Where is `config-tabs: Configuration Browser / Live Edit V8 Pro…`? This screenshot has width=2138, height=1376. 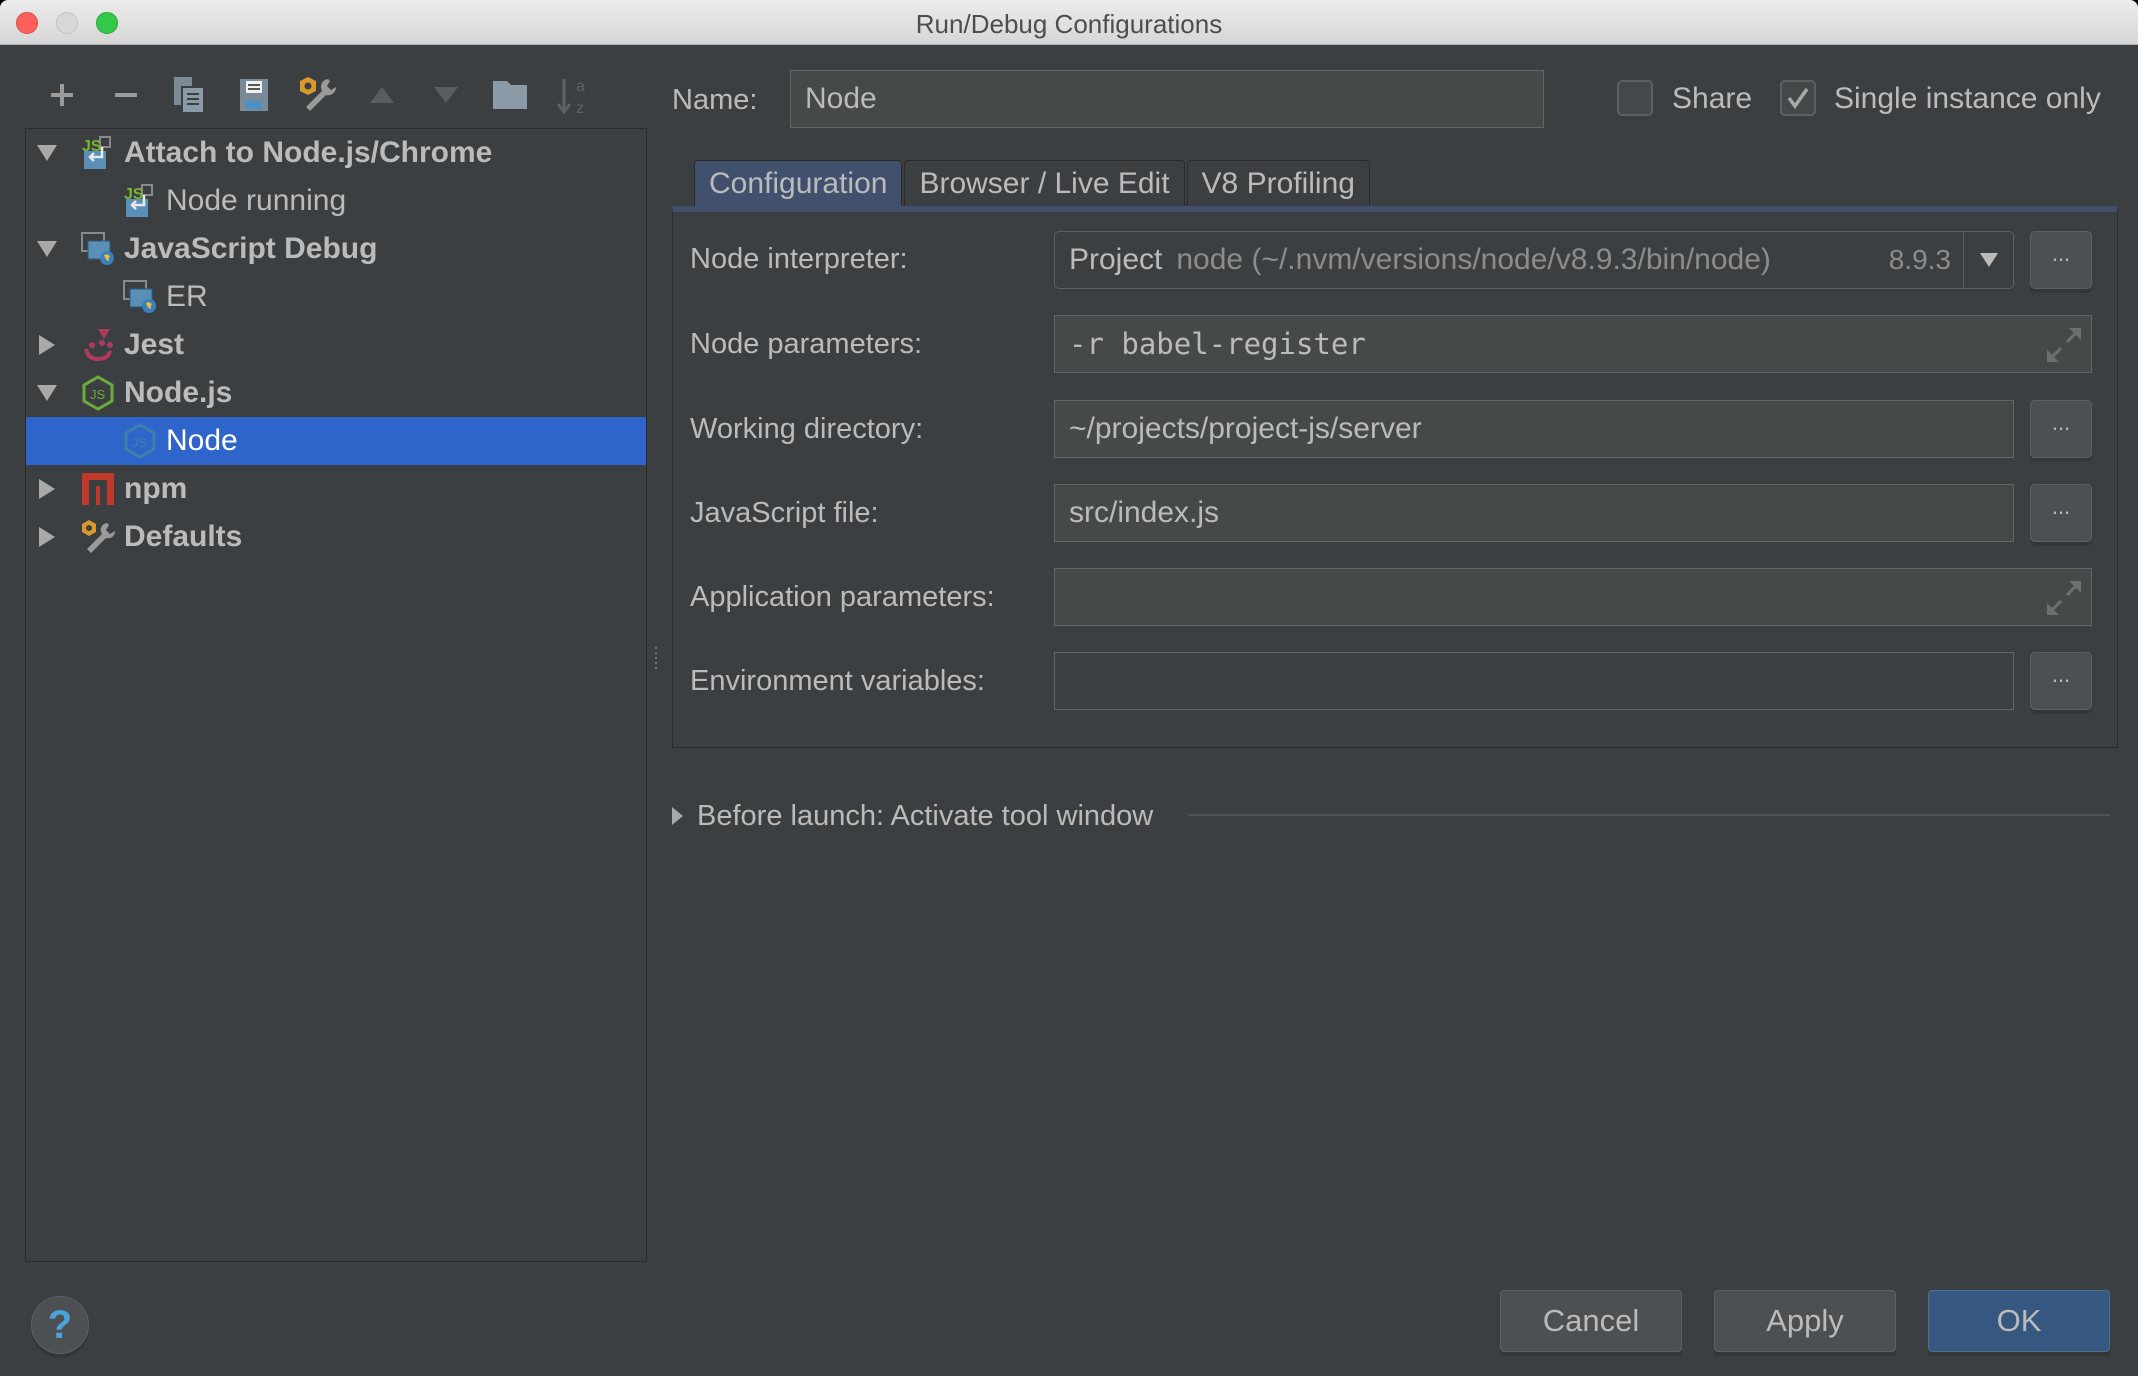 config-tabs: Configuration Browser / Live Edit V8 Pro… is located at coordinates (1033, 184).